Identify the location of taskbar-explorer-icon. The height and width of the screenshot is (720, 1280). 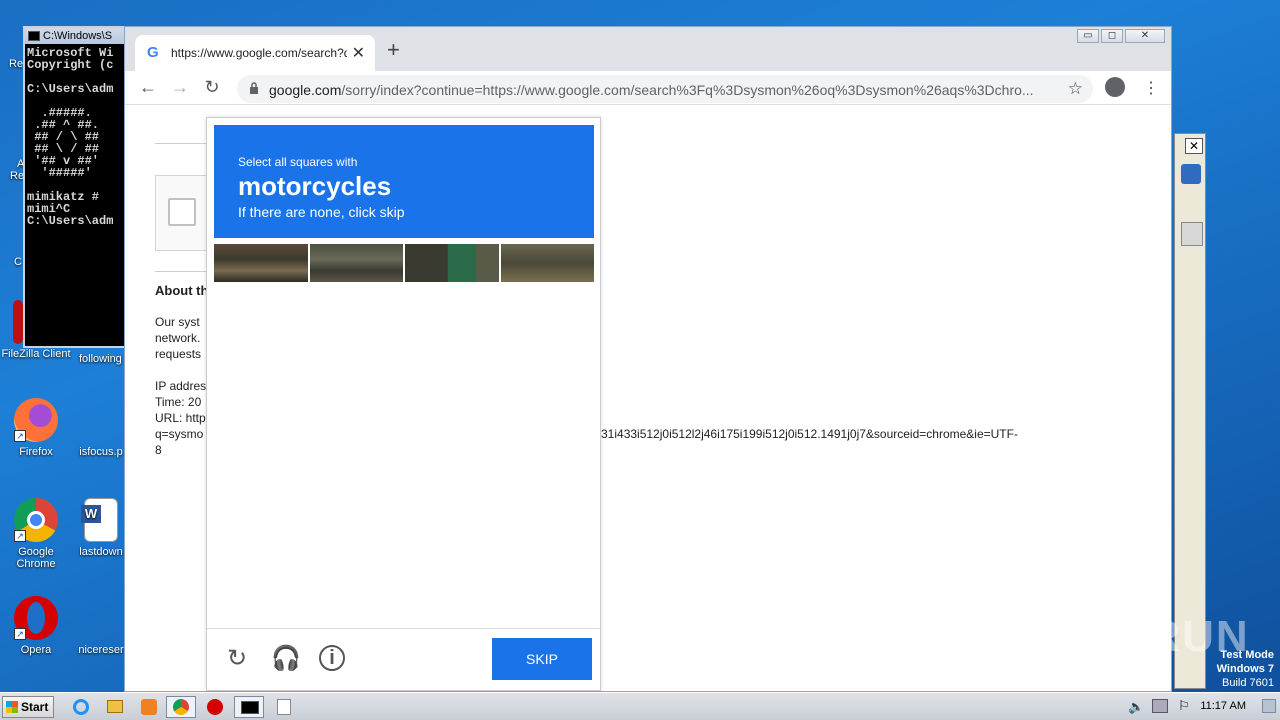
(115, 707).